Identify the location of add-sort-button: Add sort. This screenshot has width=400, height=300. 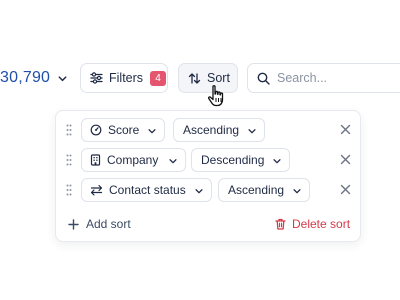
(99, 224).